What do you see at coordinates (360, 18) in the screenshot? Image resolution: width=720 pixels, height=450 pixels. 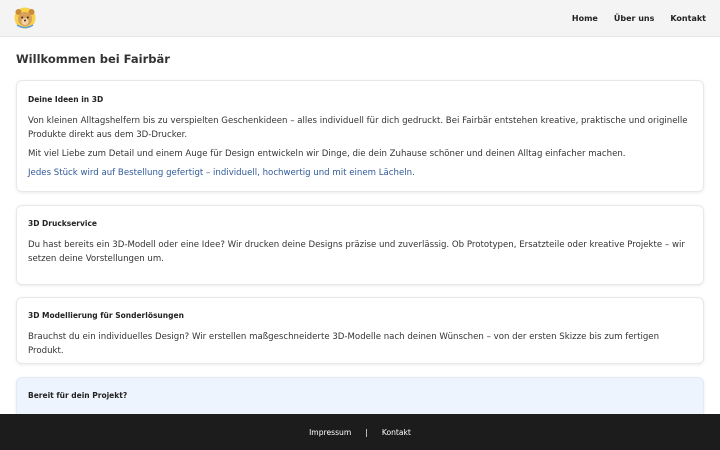 I see `navbar: Home Über uns Kontakt` at bounding box center [360, 18].